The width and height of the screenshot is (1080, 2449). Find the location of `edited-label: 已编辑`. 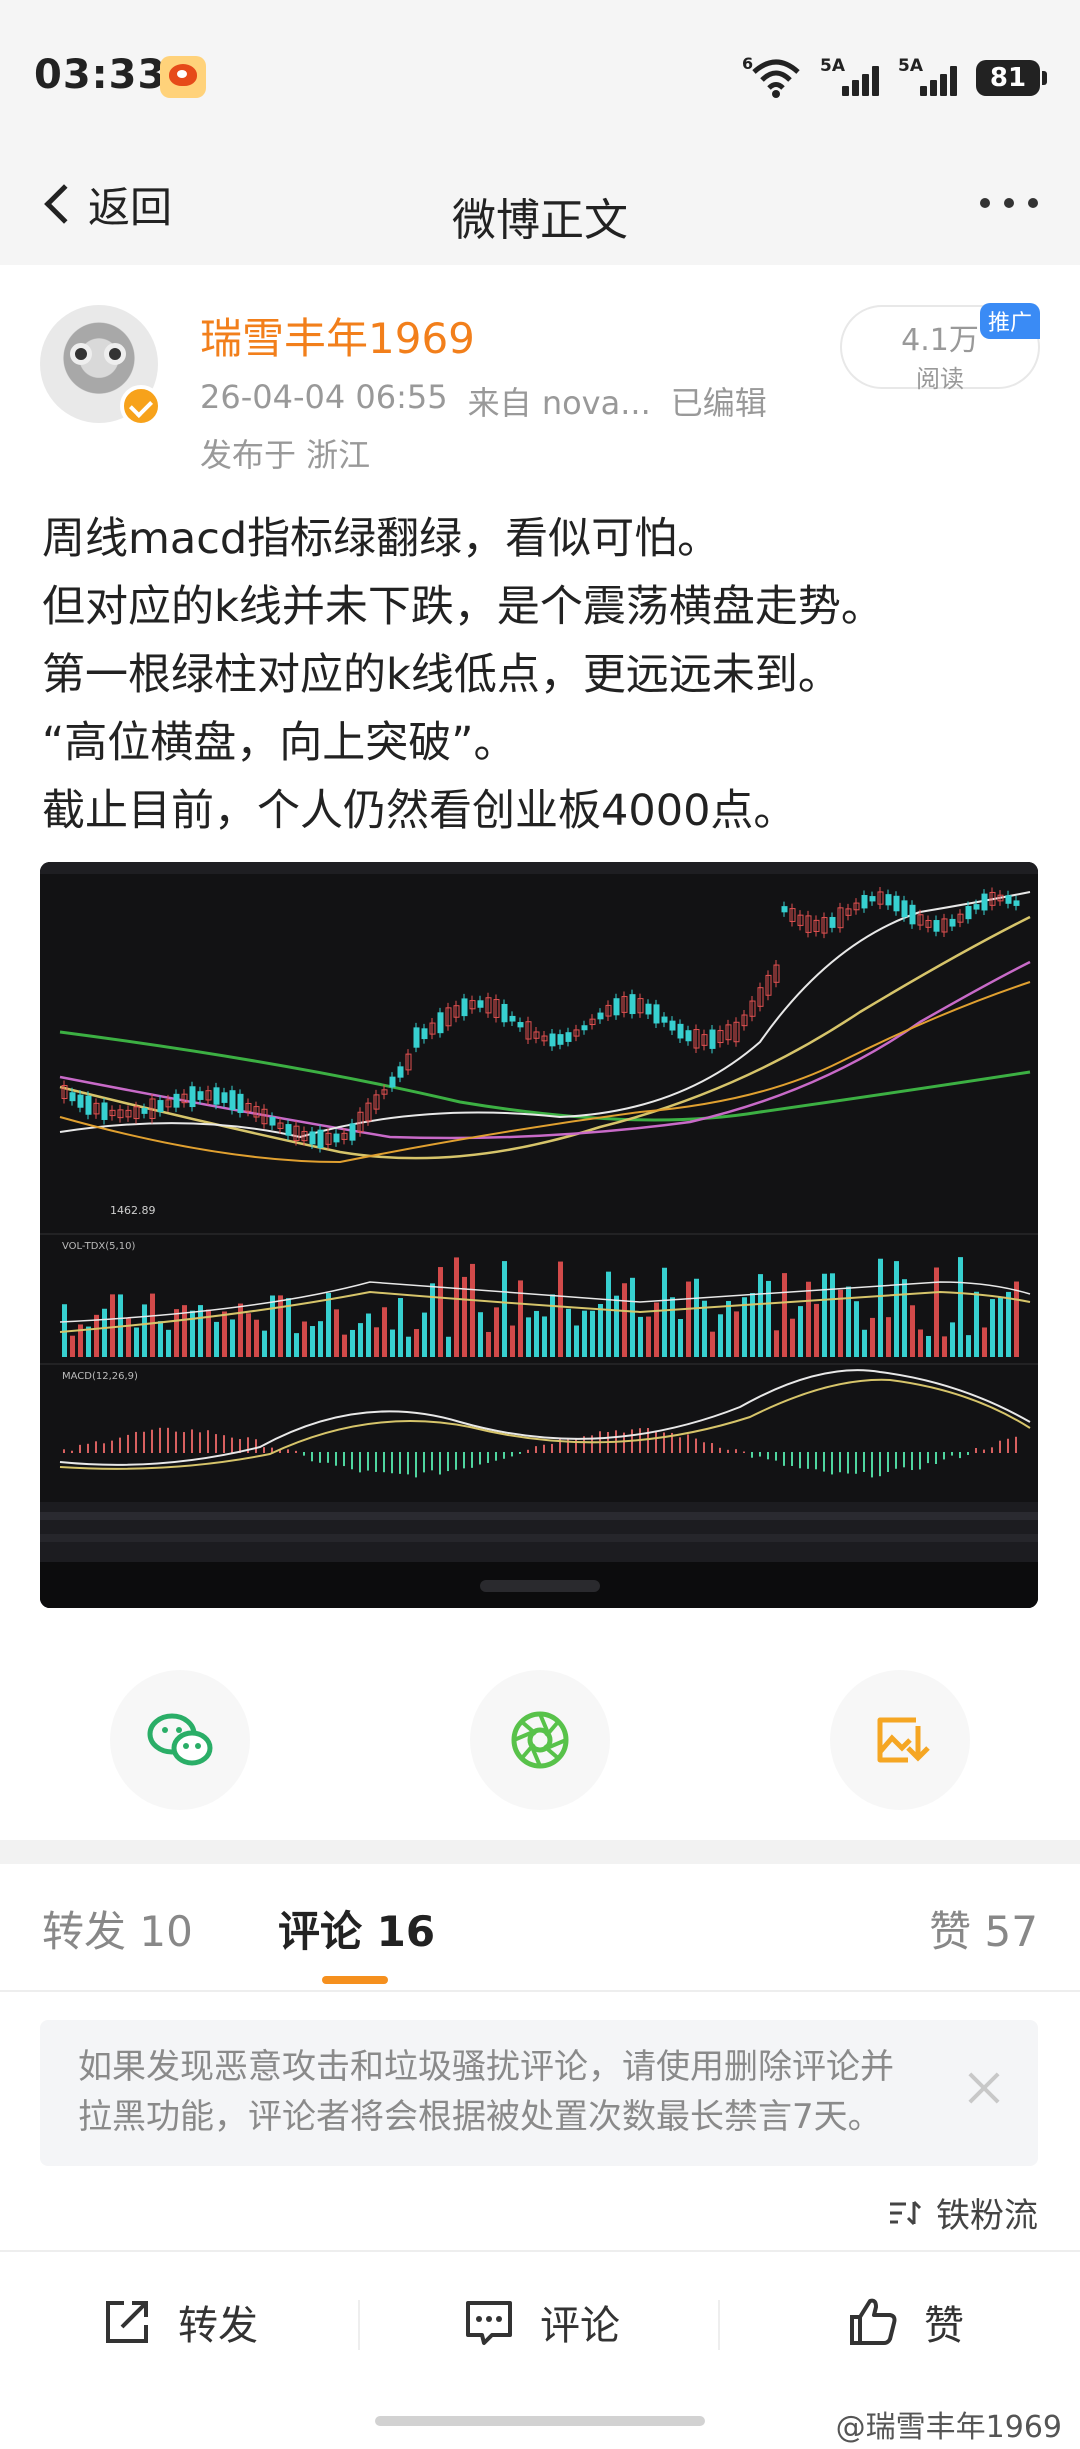

edited-label: 已编辑 is located at coordinates (719, 401).